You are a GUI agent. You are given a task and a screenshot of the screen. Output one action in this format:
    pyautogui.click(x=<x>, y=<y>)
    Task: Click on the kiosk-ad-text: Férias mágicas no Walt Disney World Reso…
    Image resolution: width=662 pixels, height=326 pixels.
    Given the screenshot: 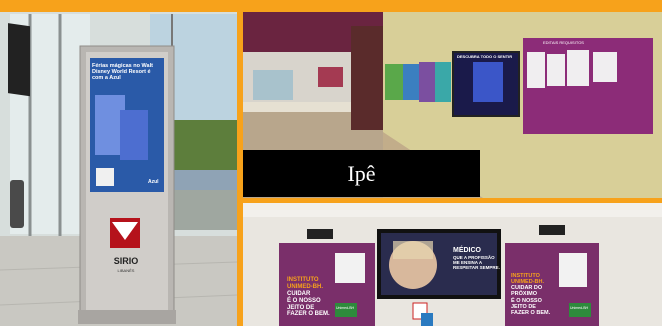 What is the action you would take?
    pyautogui.click(x=122, y=72)
    